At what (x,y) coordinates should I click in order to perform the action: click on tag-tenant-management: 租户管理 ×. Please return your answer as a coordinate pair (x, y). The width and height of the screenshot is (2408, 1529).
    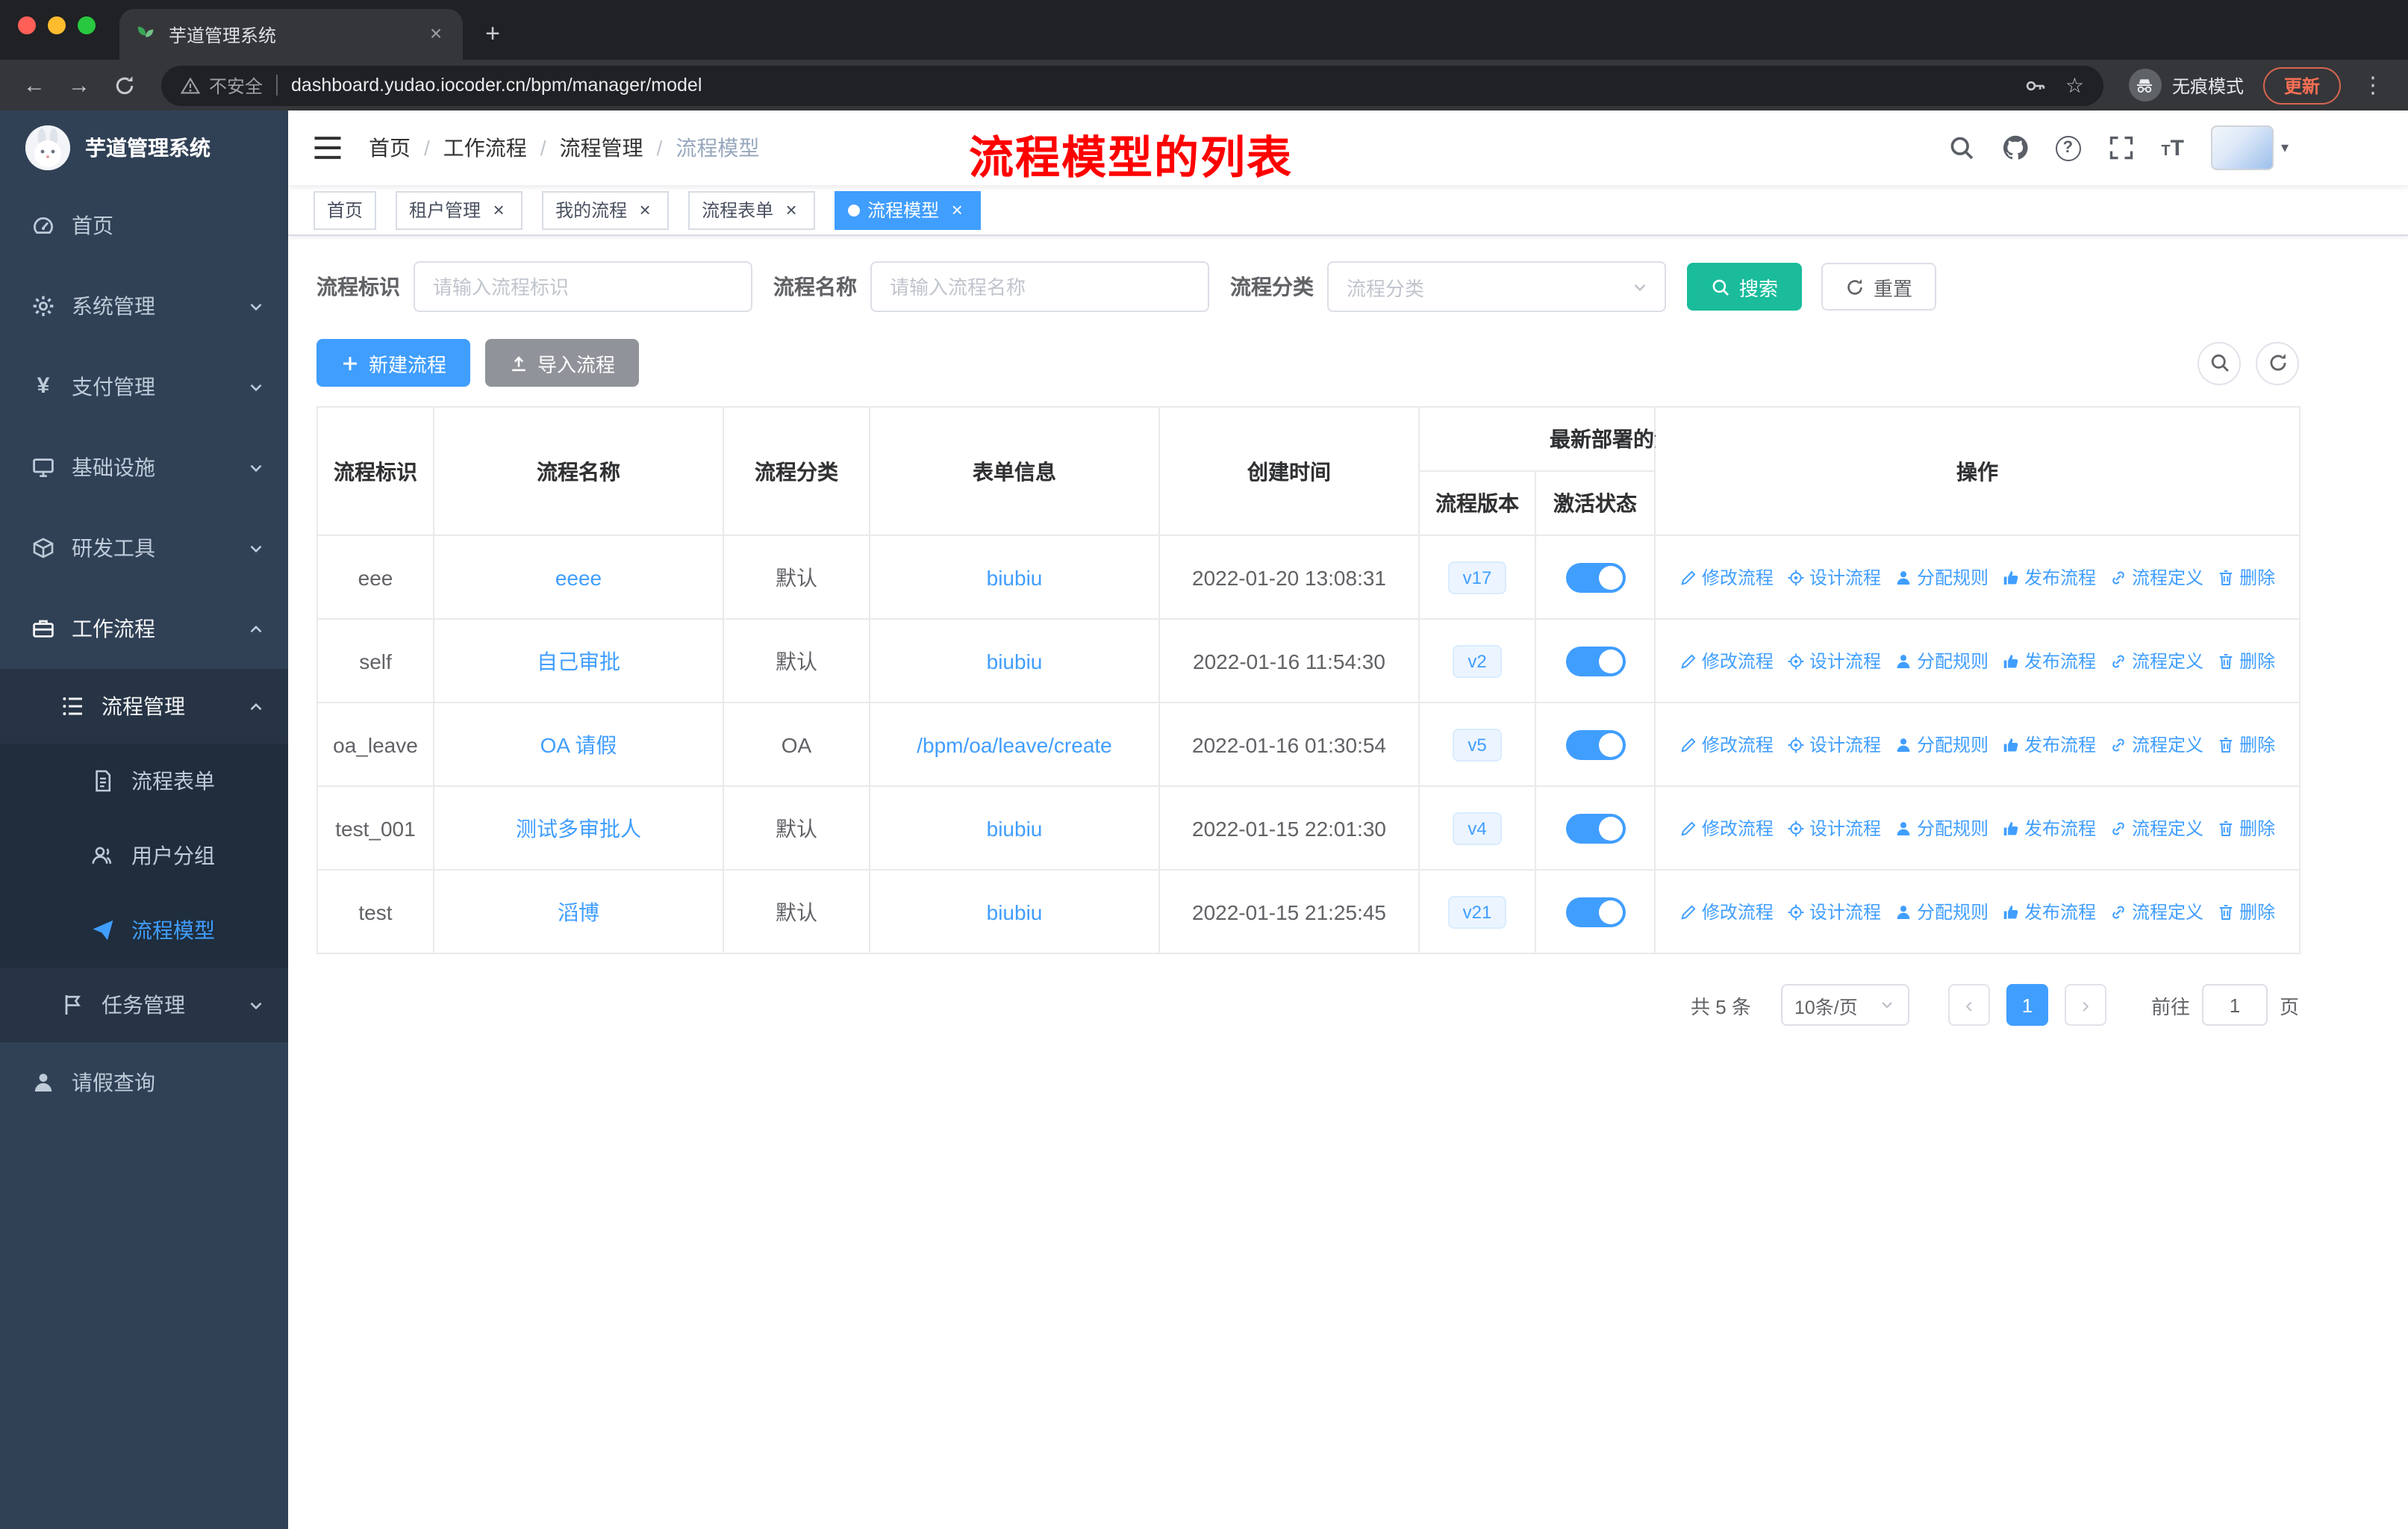
    Looking at the image, I should click on (459, 209).